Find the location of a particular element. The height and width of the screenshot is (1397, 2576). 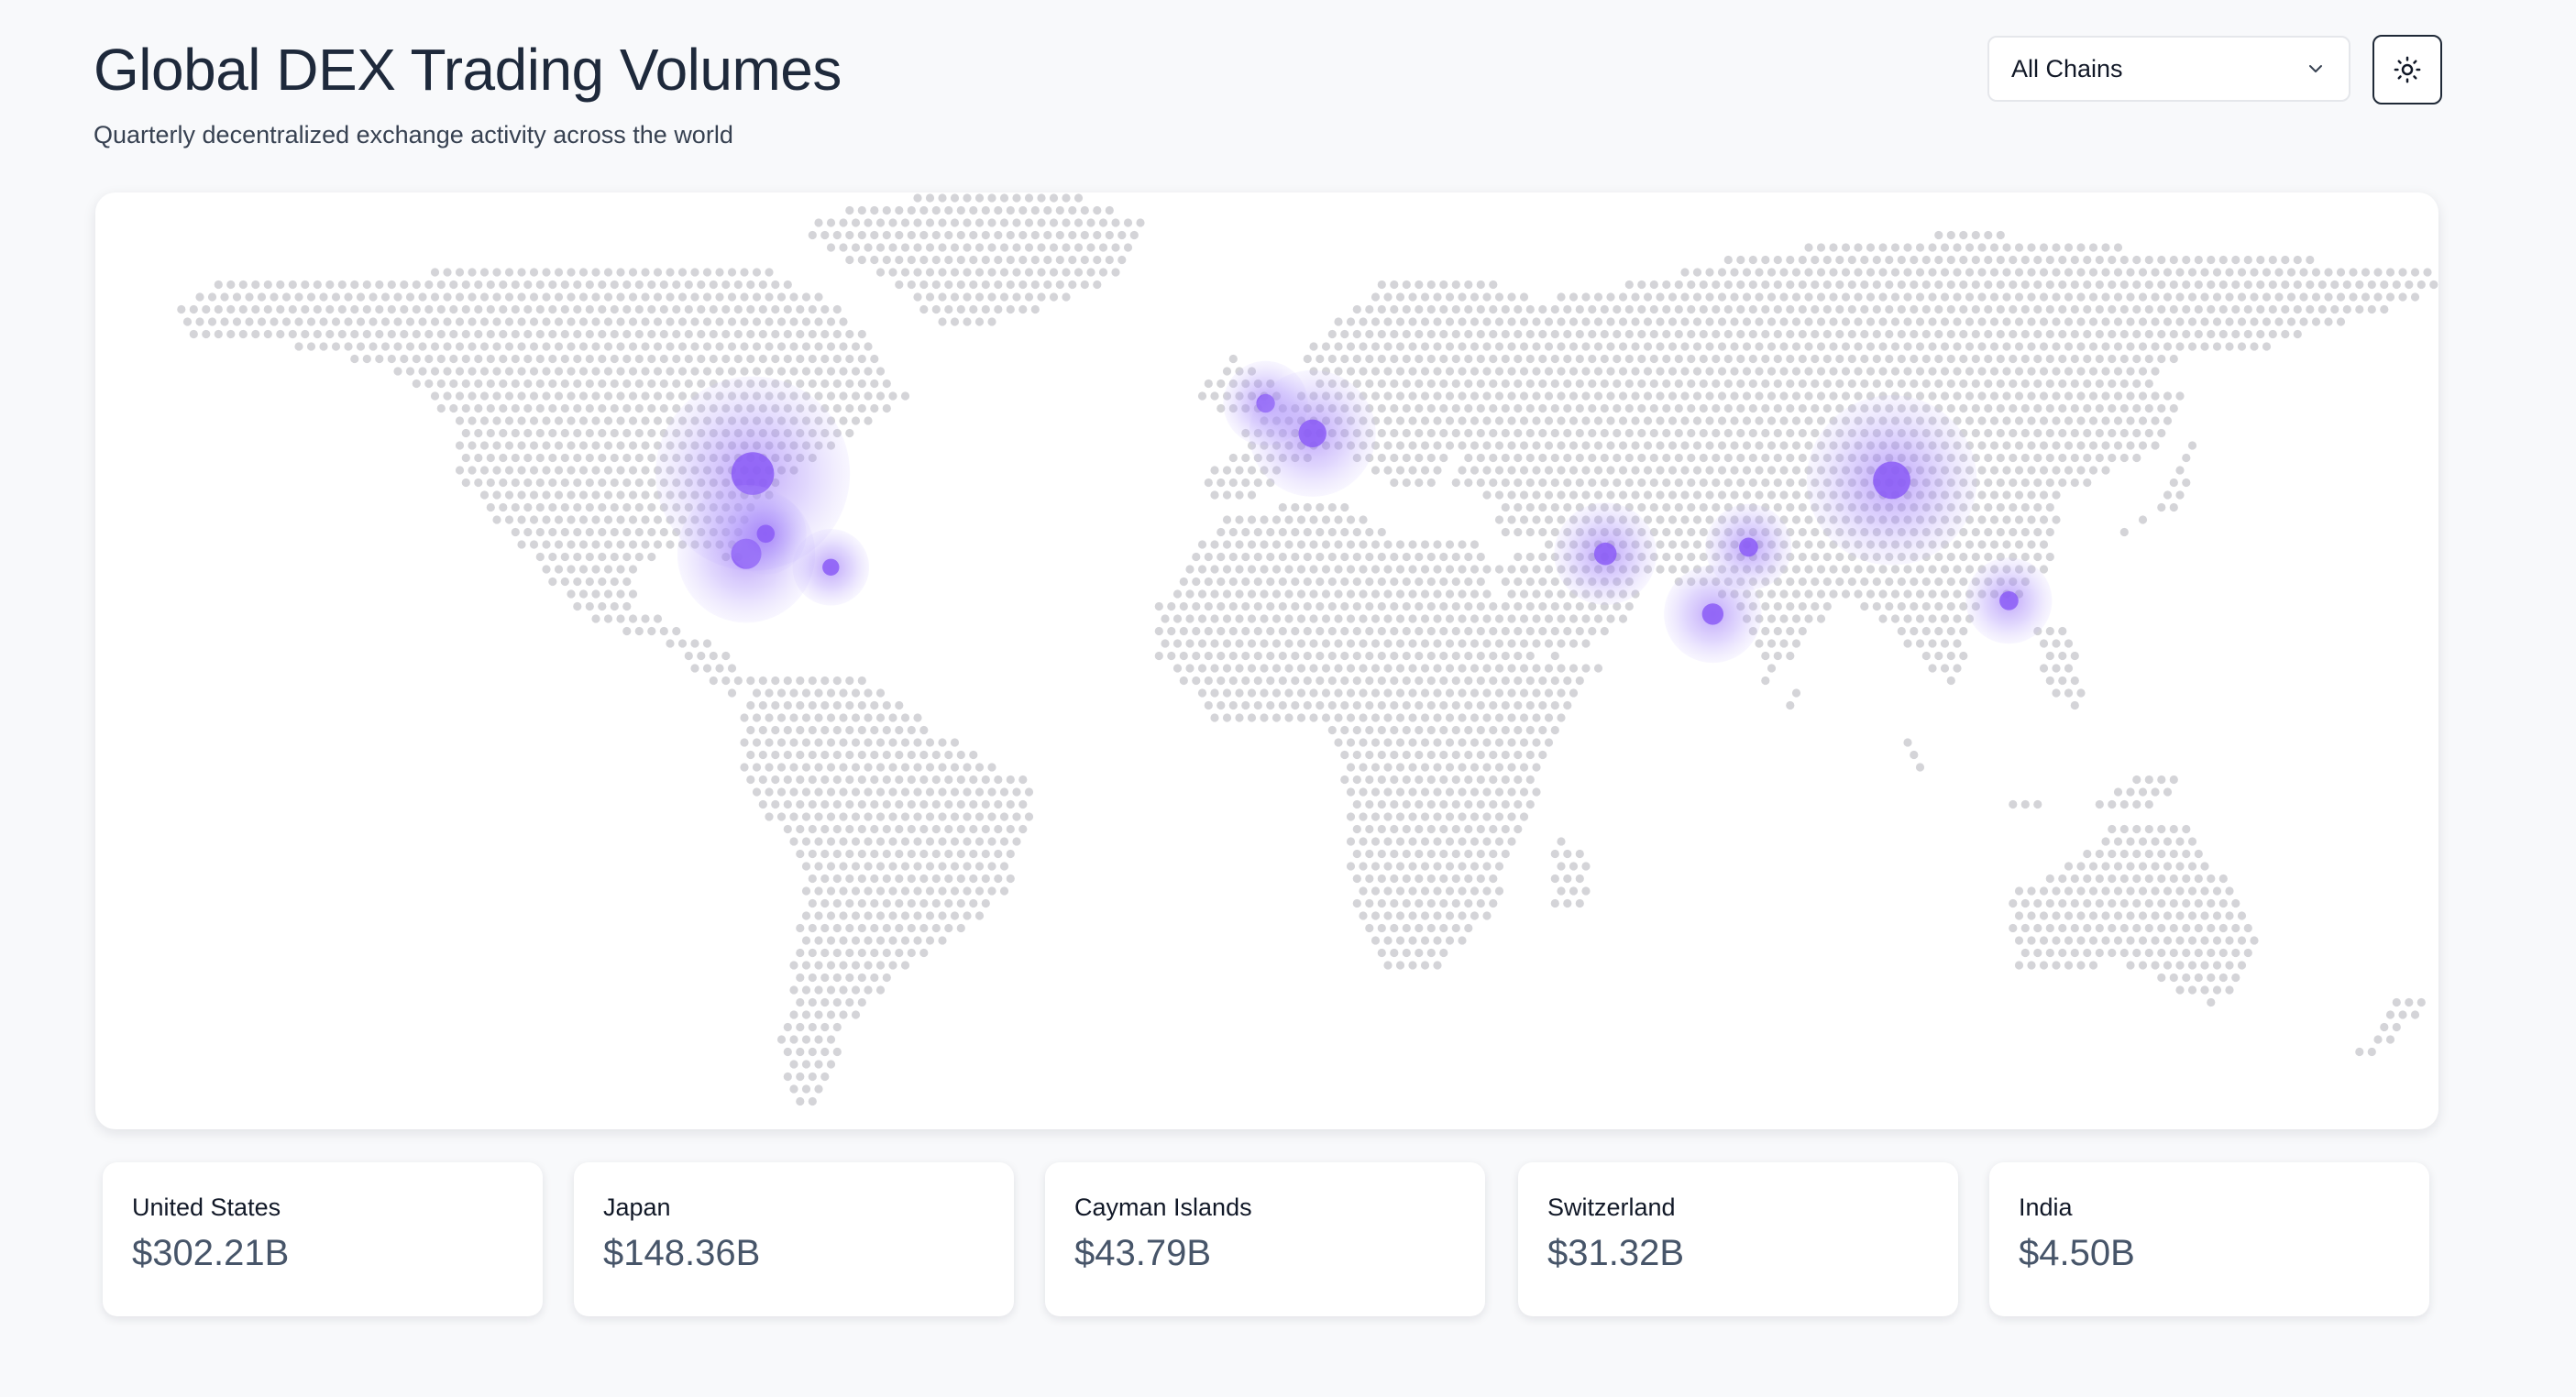

theme-toggle-button is located at coordinates (2407, 69).